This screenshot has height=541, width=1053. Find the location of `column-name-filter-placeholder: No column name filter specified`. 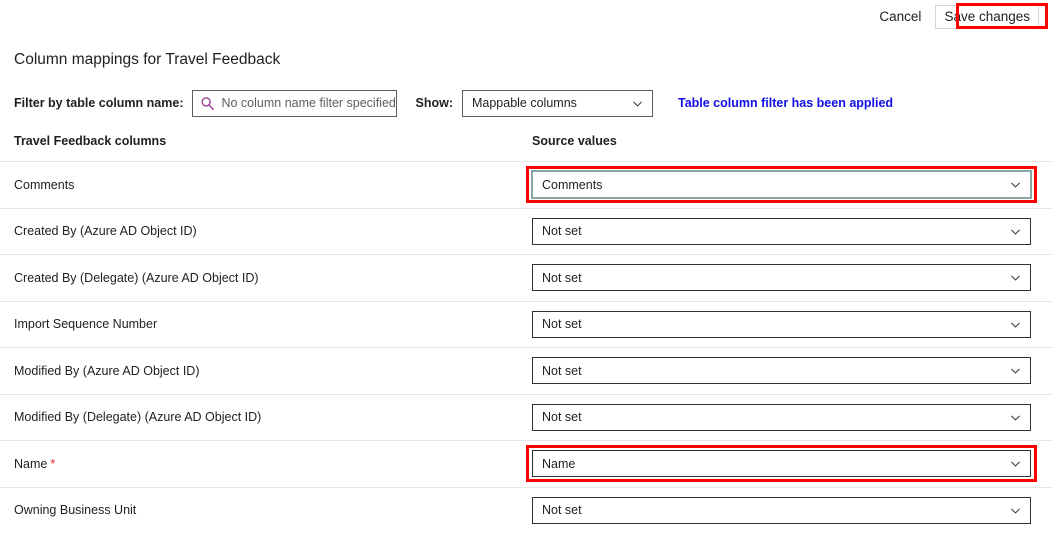

column-name-filter-placeholder: No column name filter specified is located at coordinates (308, 103).